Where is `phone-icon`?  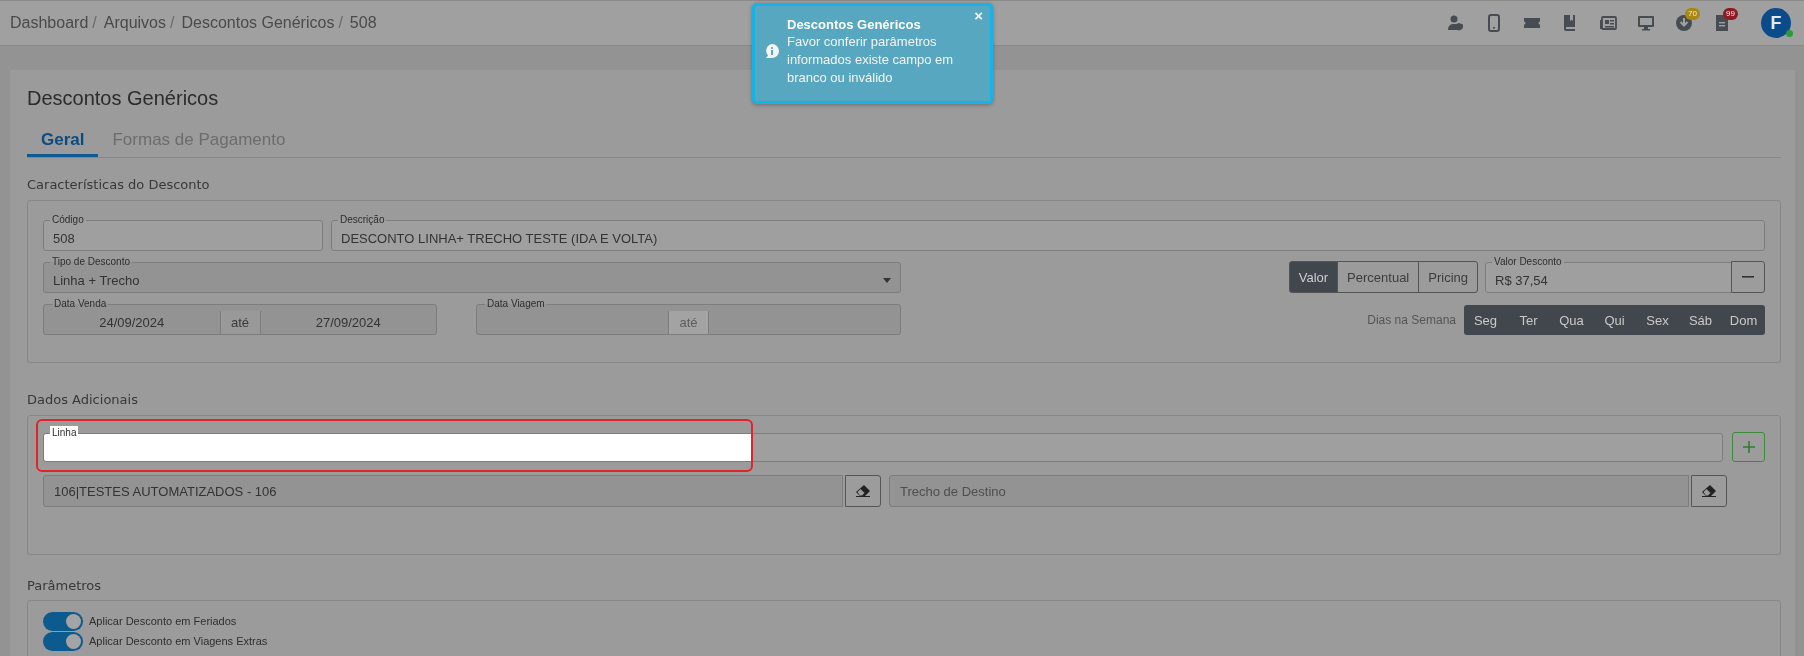 phone-icon is located at coordinates (1494, 23).